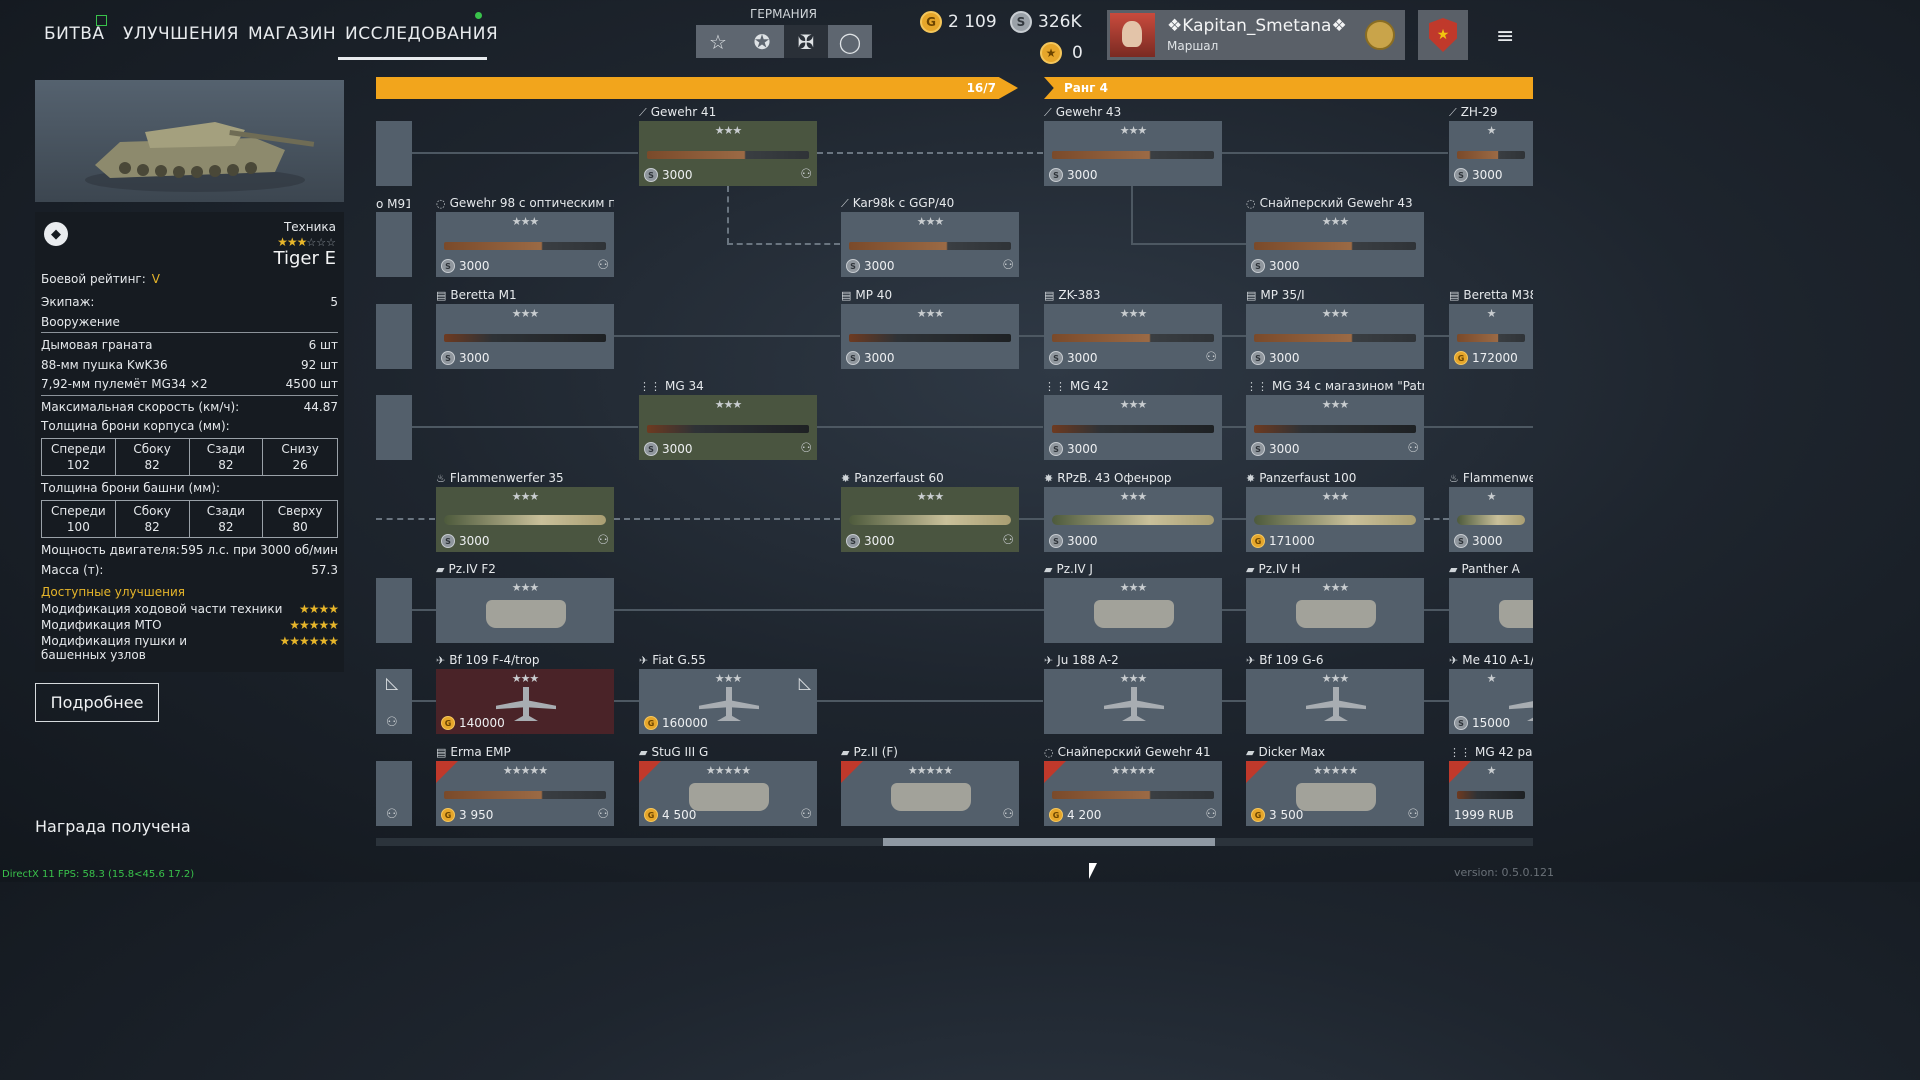 This screenshot has height=1080, width=1920. What do you see at coordinates (1256, 35) in the screenshot?
I see `profile-card: ❖Kapitan_Smetana❖ Маршал` at bounding box center [1256, 35].